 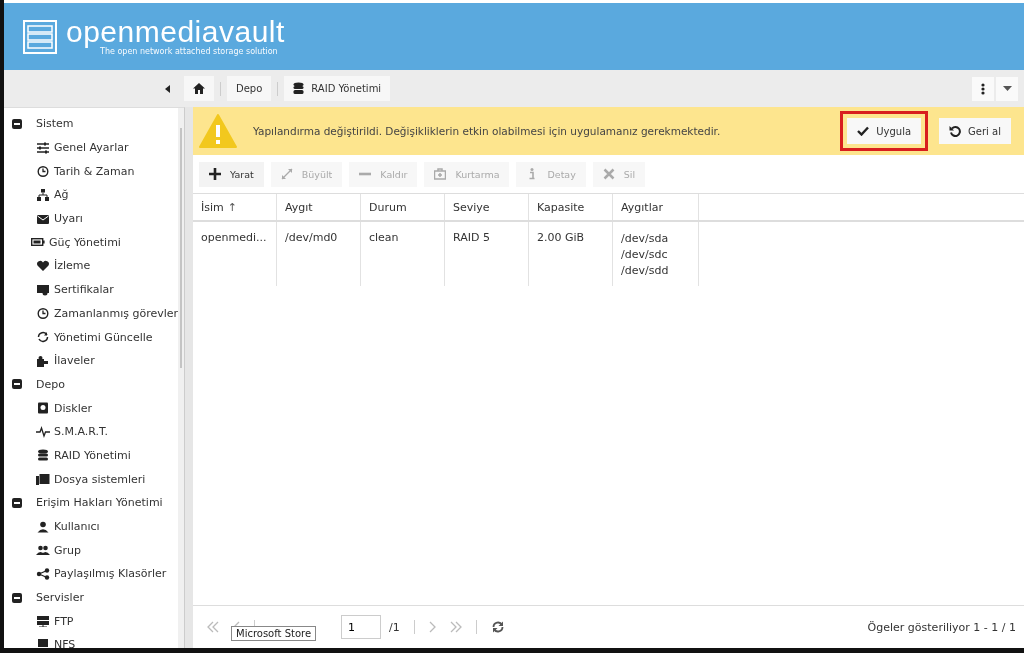 What do you see at coordinates (312, 237) in the screenshot?
I see `table-cell-text: /dev/md0` at bounding box center [312, 237].